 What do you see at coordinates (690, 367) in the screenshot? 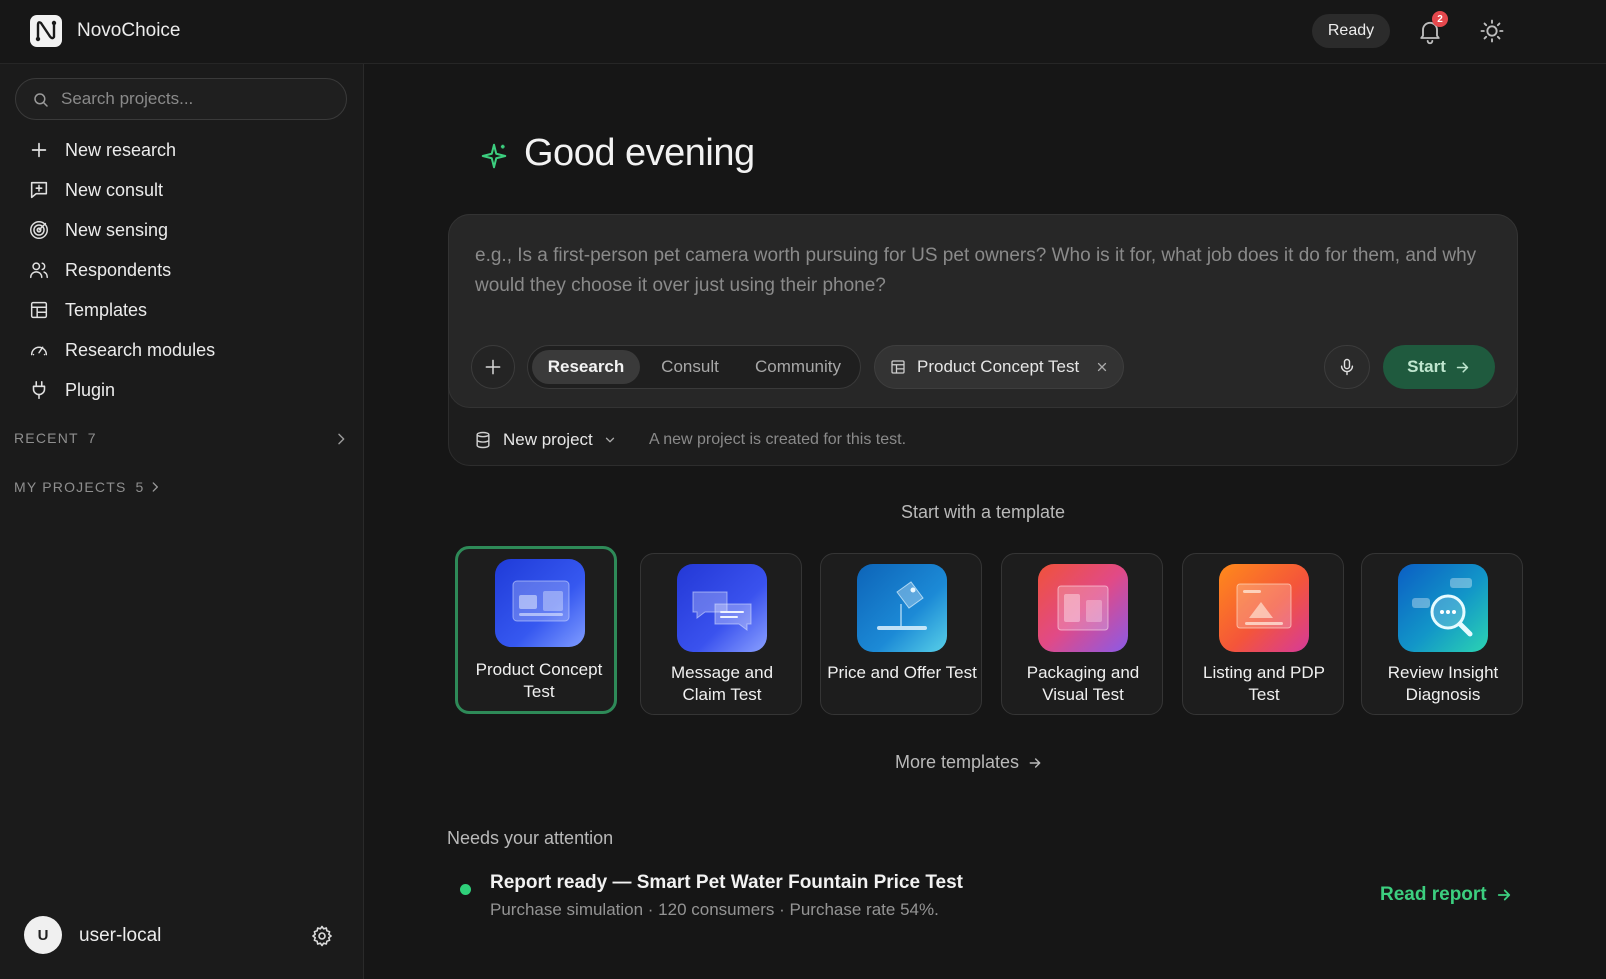
I see `mode-consult-button: Consult` at bounding box center [690, 367].